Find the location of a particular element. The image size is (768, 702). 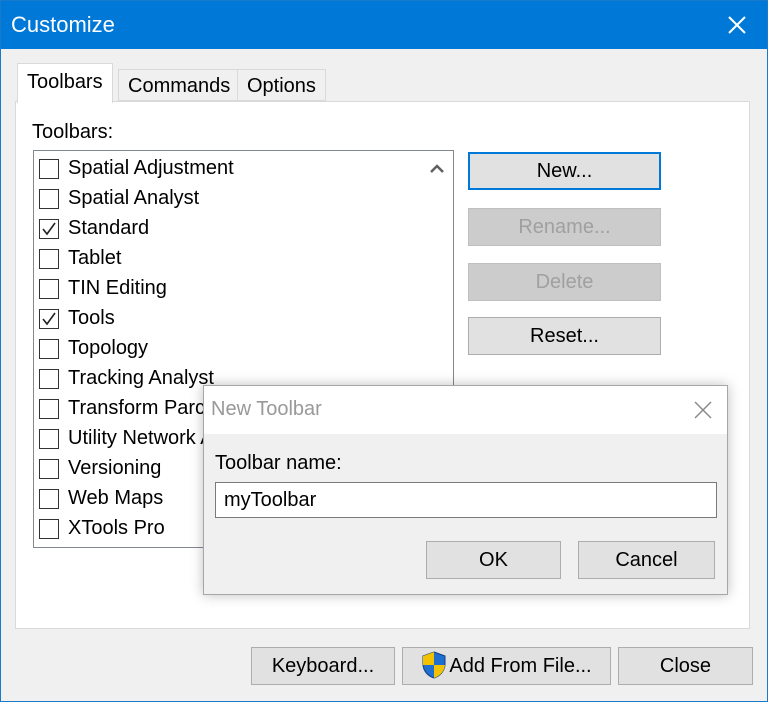

tab-commands: Commands is located at coordinates (179, 85).